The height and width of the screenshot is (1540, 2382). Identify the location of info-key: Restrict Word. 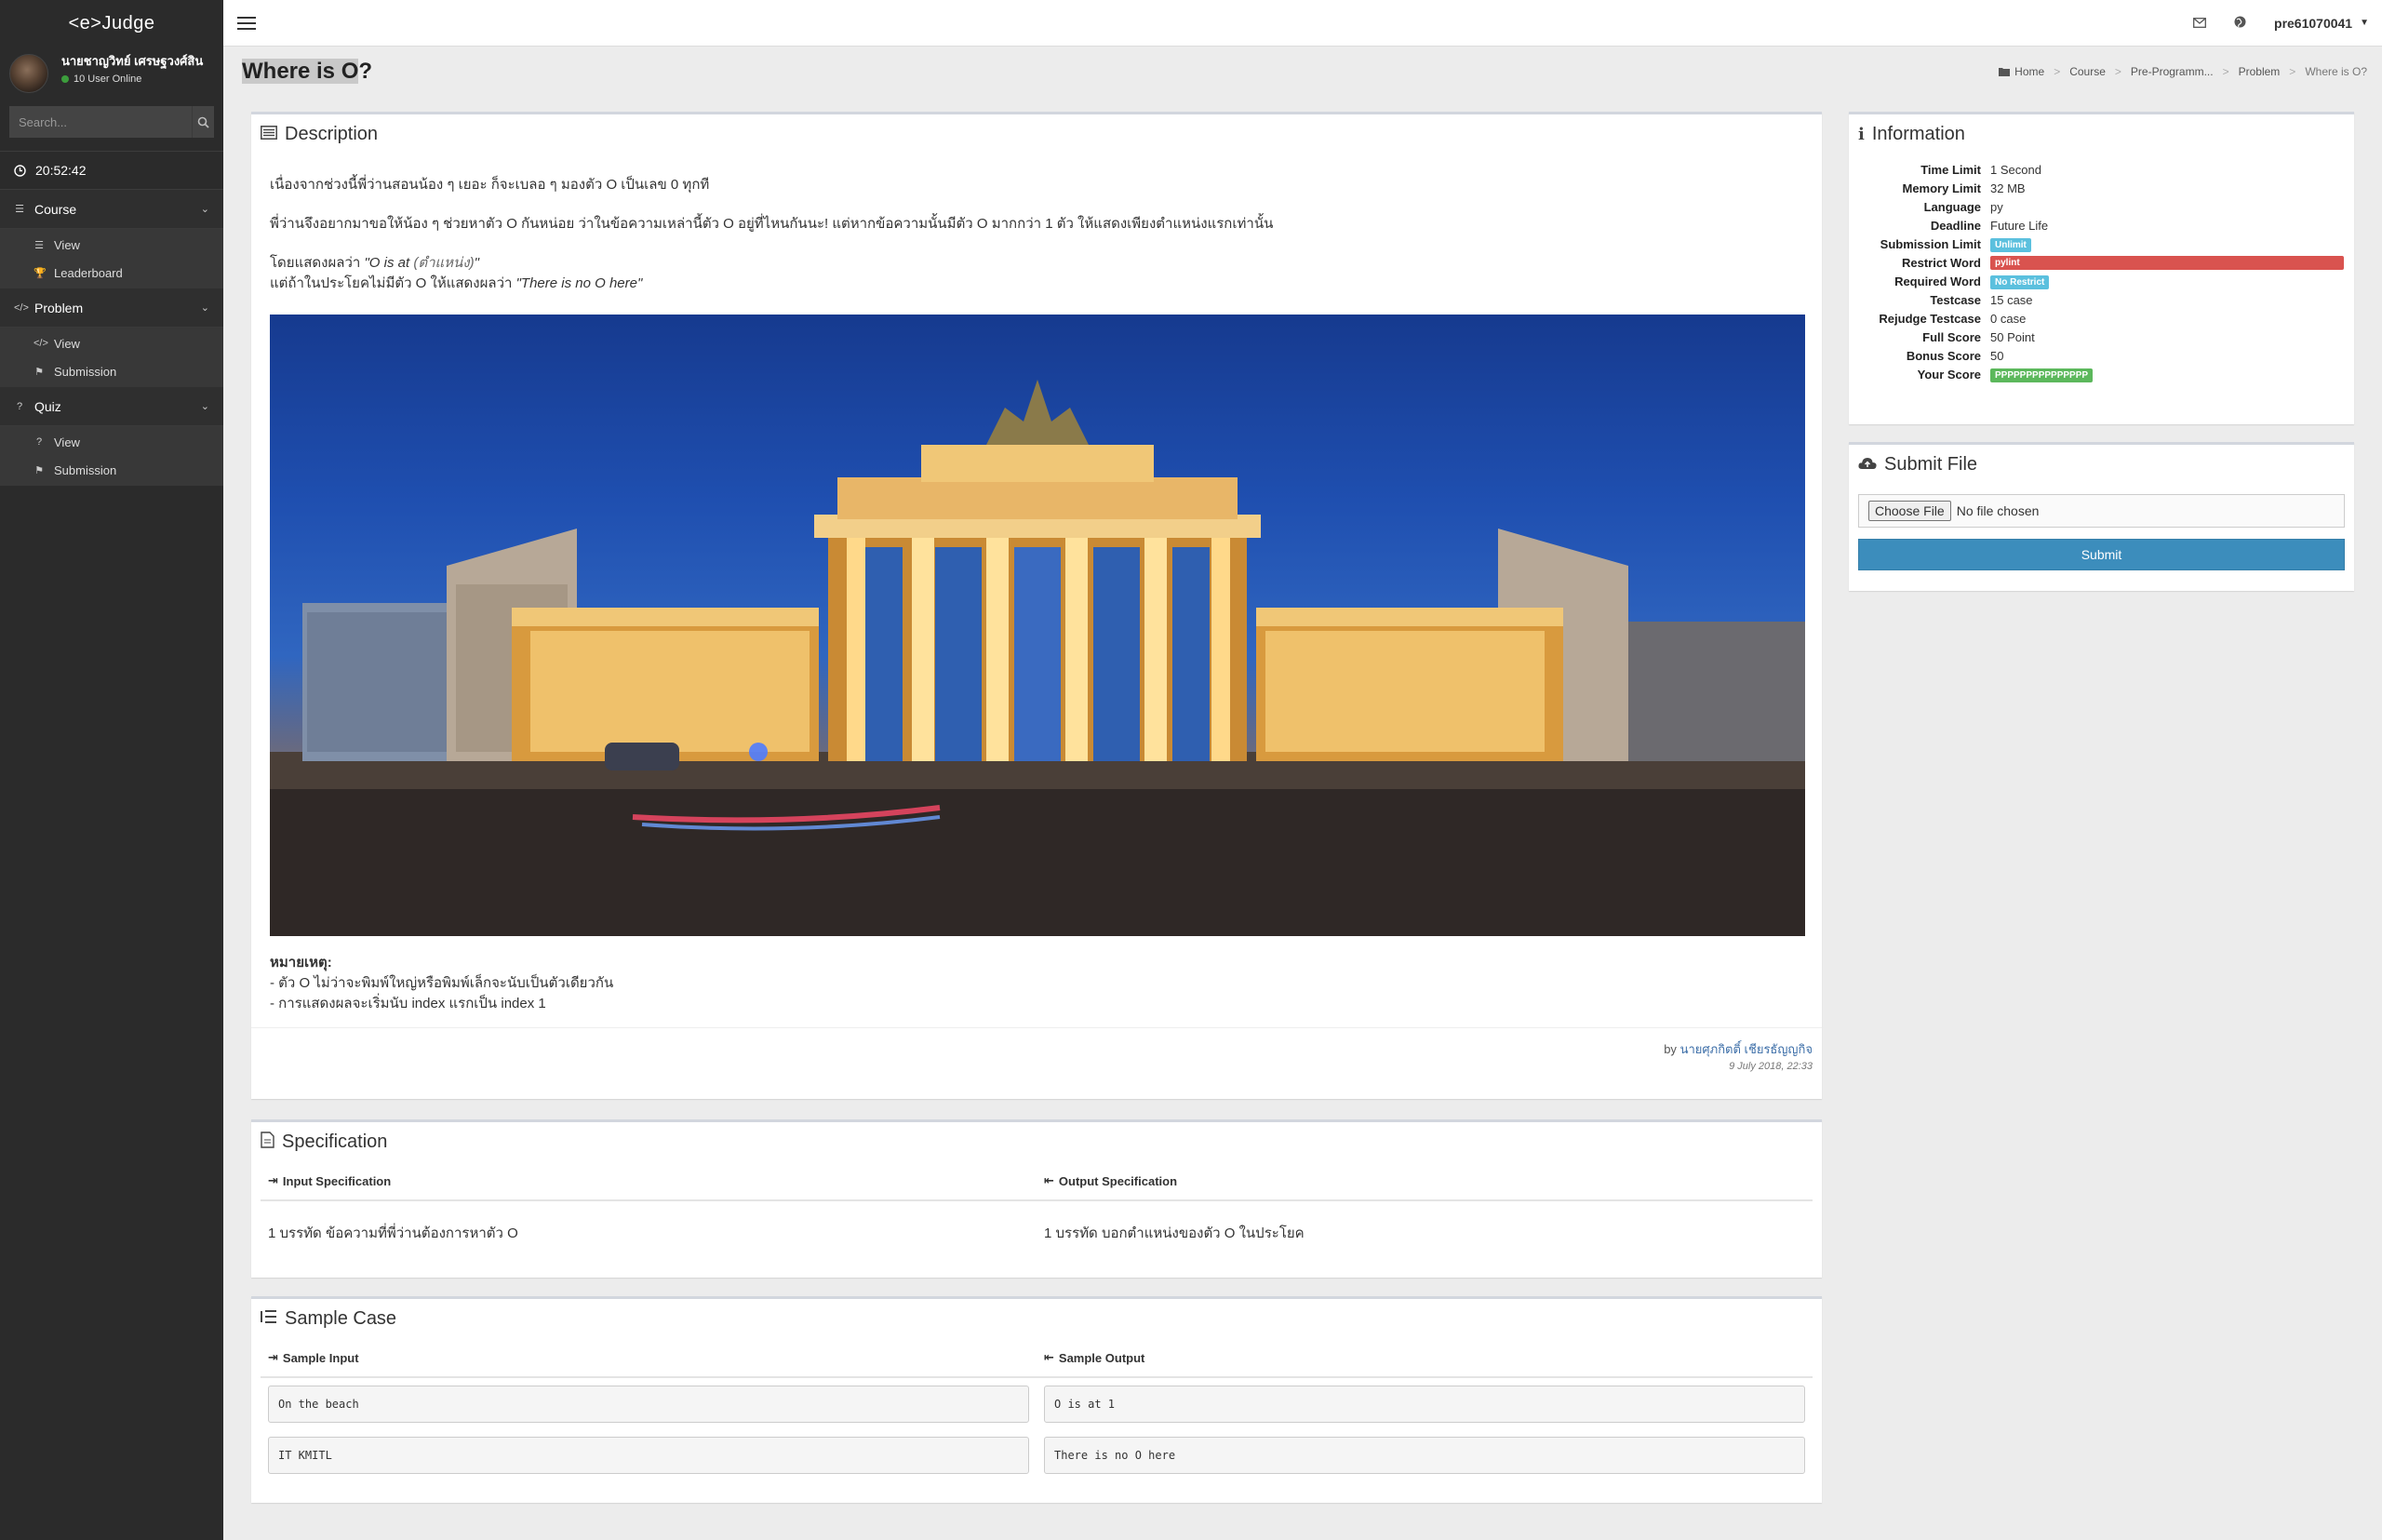
(1941, 262).